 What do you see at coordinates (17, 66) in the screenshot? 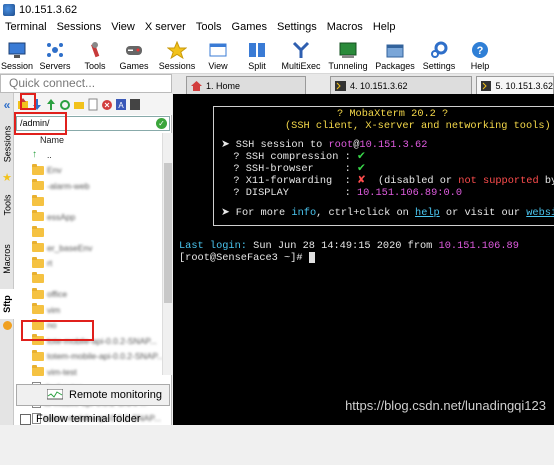
I see `session-label: Session` at bounding box center [17, 66].